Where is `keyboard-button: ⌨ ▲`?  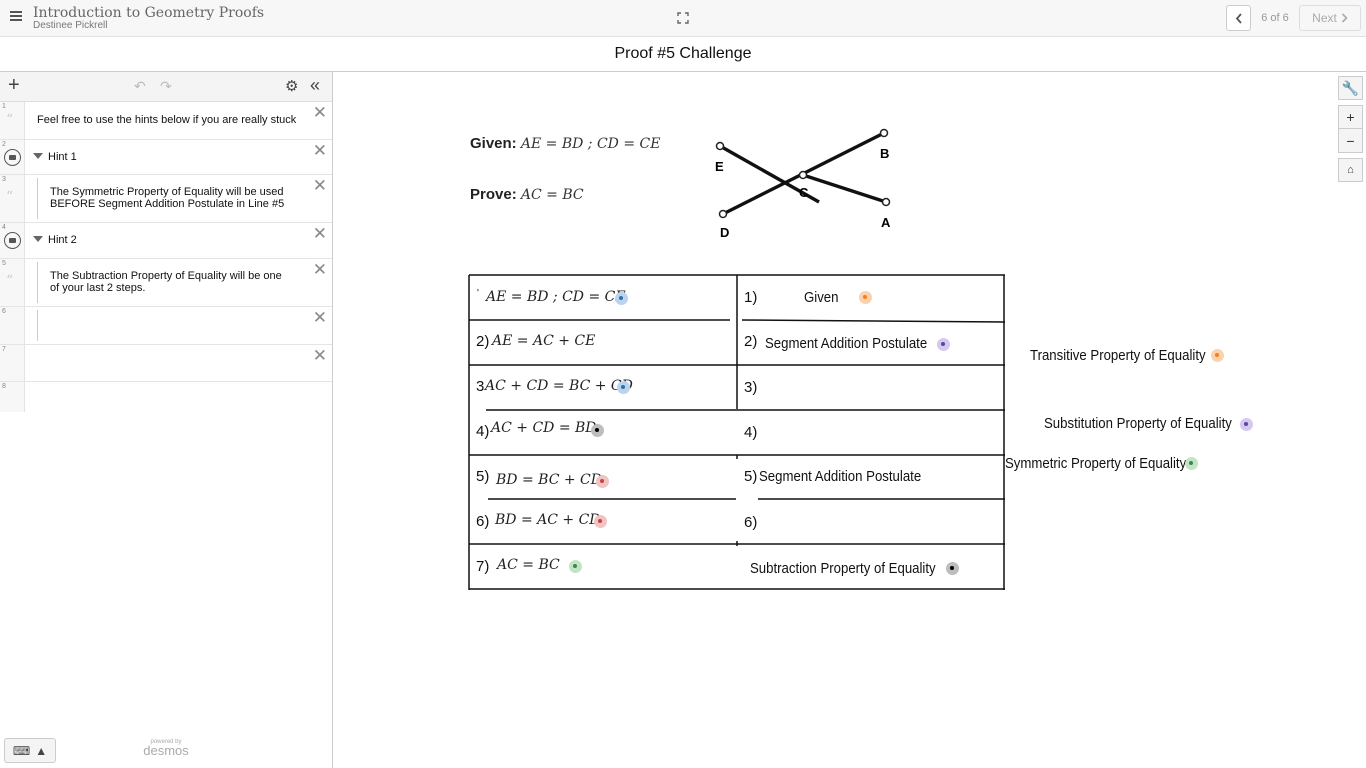
keyboard-button: ⌨ ▲ is located at coordinates (30, 750).